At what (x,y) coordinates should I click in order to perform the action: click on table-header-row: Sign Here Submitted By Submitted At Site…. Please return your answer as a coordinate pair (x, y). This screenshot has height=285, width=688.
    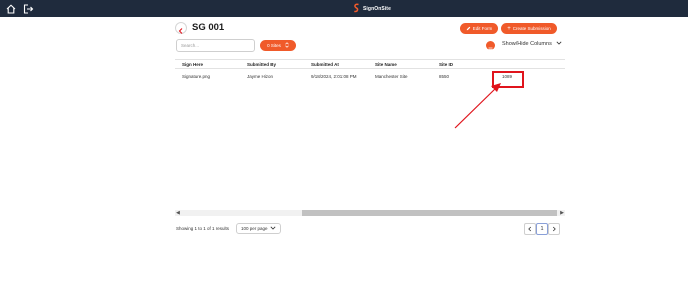
    Looking at the image, I should click on (370, 64).